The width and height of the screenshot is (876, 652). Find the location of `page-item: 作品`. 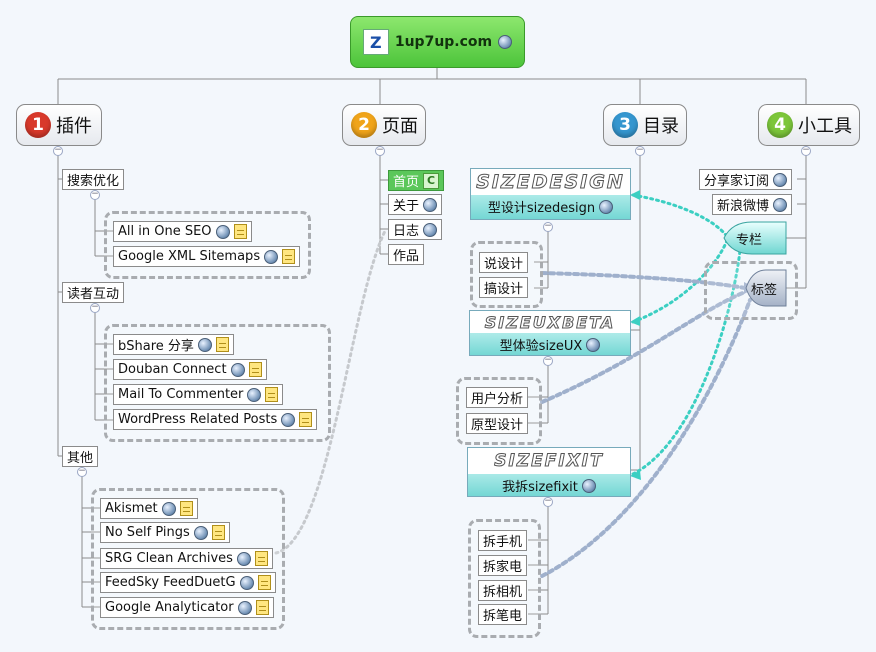

page-item: 作品 is located at coordinates (406, 254).